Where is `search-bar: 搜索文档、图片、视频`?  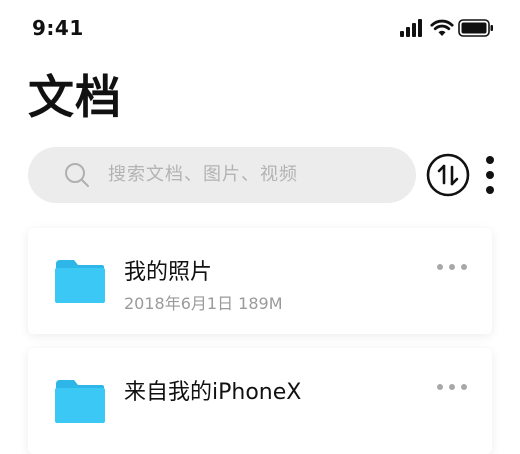
search-bar: 搜索文档、图片、视频 is located at coordinates (222, 175).